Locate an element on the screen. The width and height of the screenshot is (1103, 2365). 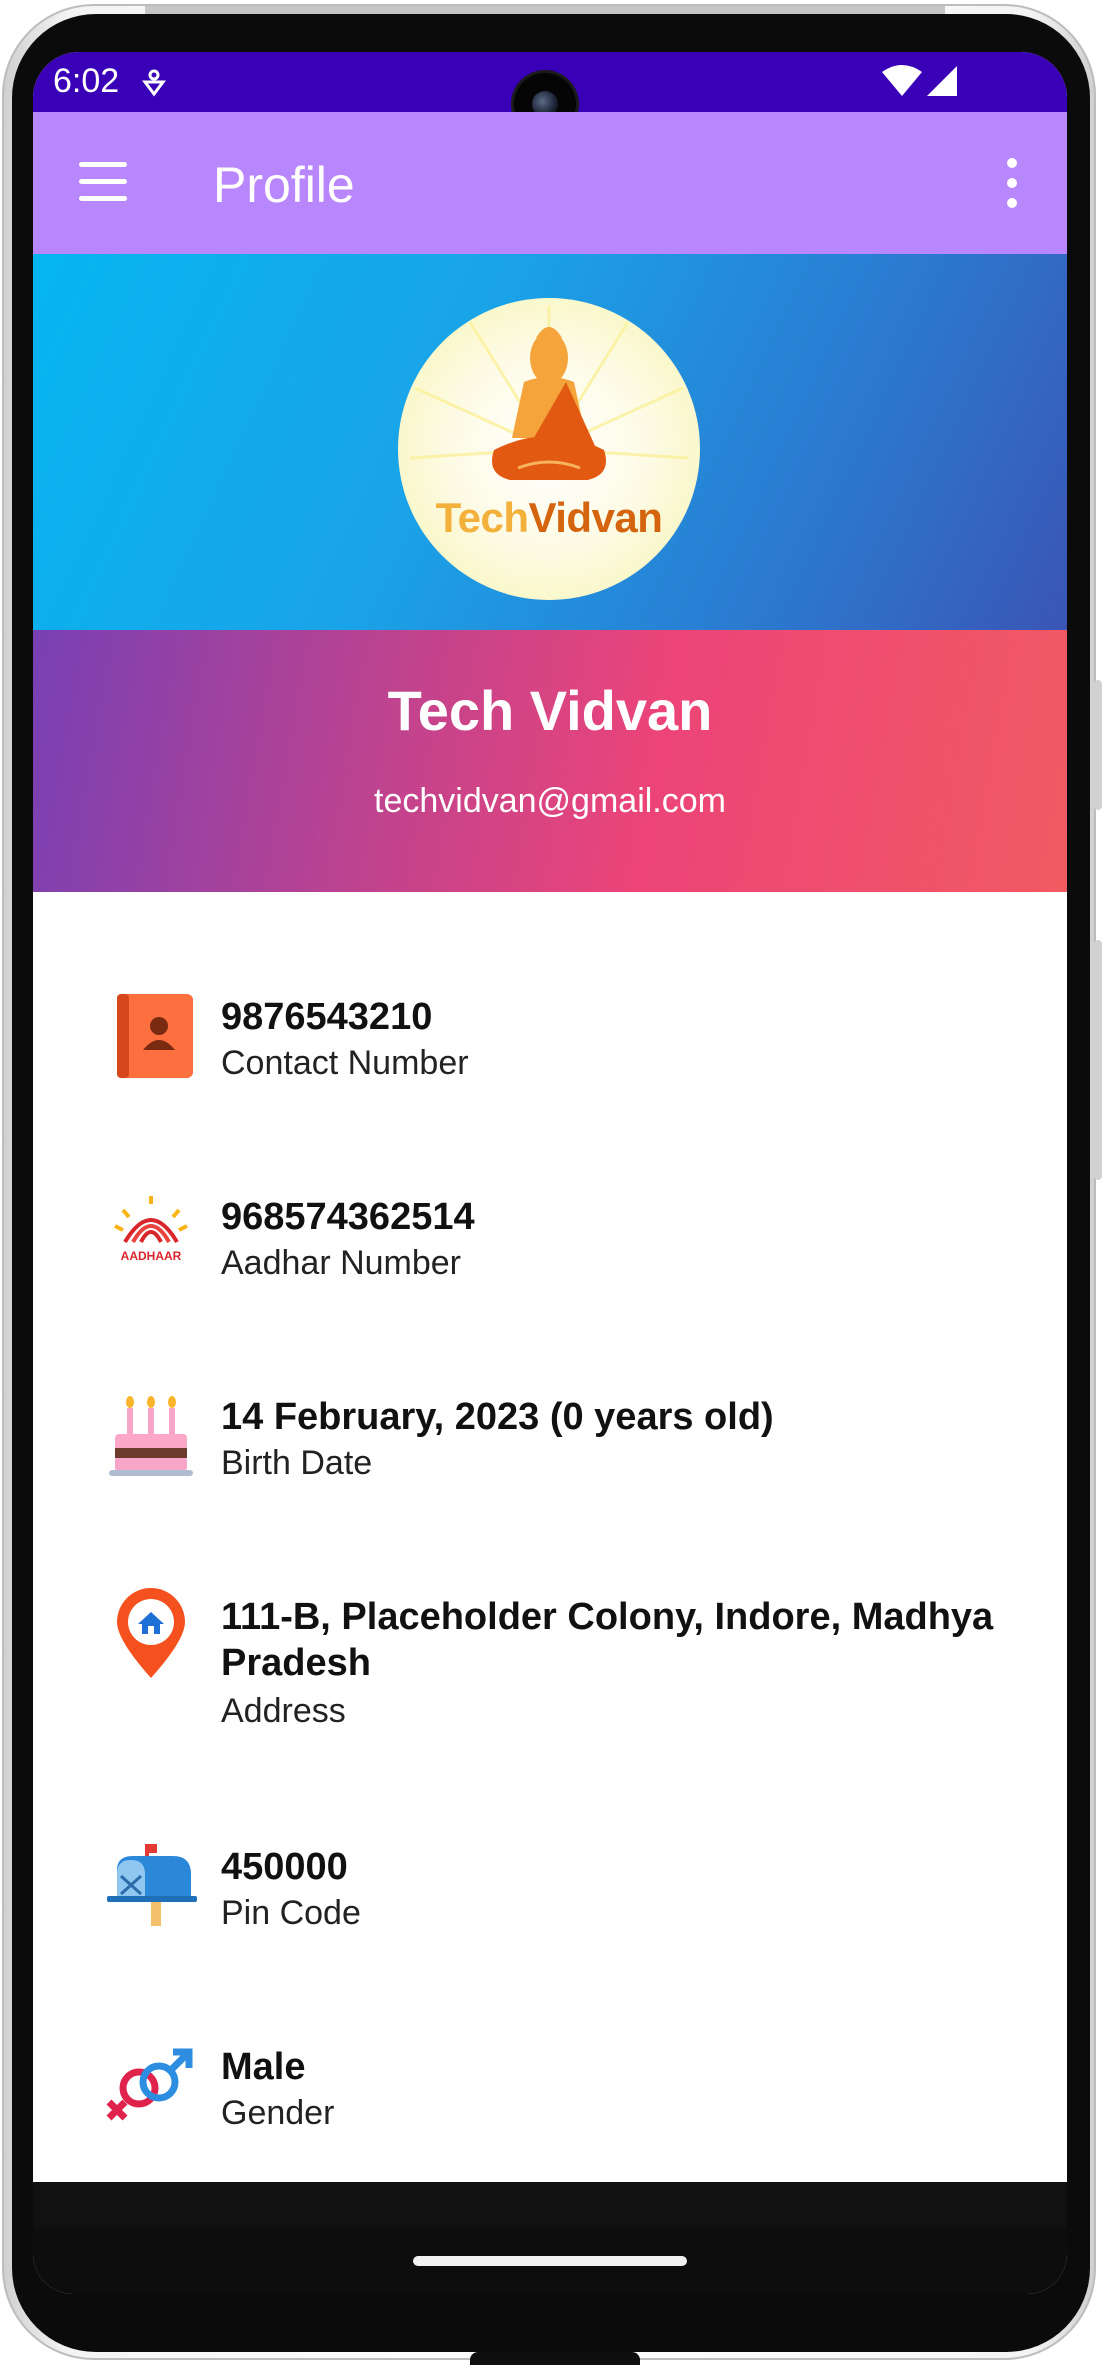
mailbox-icon is located at coordinates (151, 1884).